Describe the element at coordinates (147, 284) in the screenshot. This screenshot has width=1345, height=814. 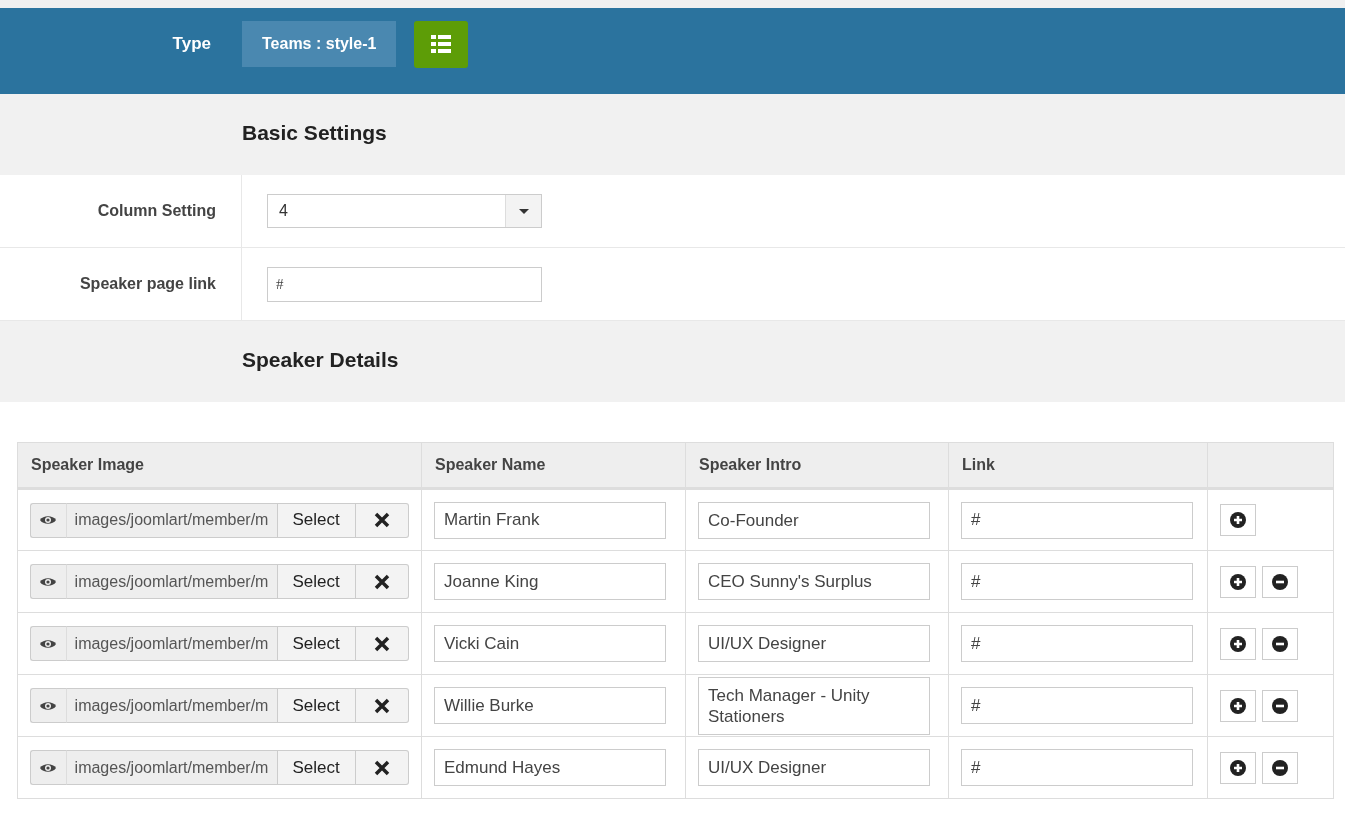
I see `field-label: Speaker page link` at that location.